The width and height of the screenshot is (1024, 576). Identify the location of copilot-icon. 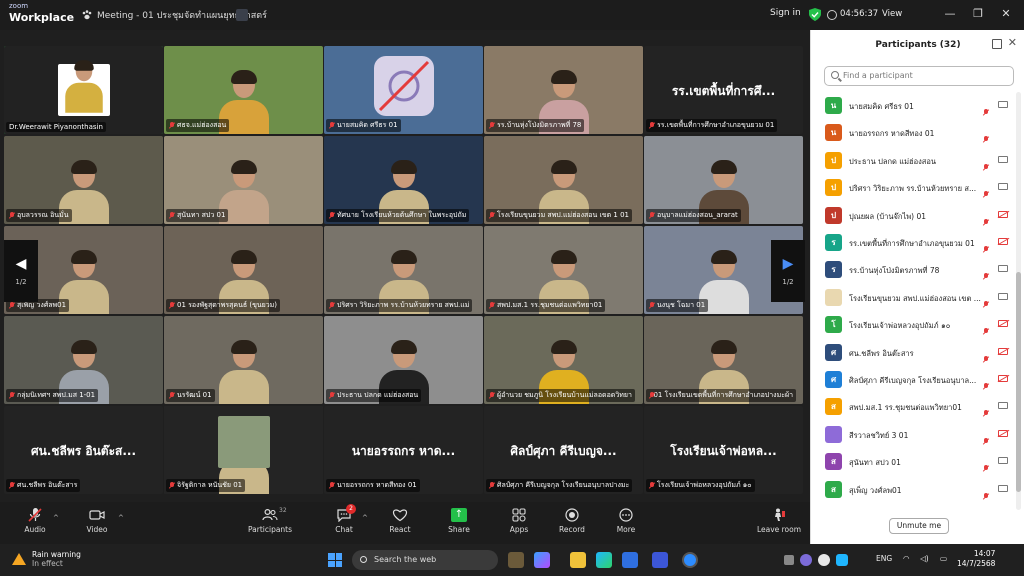
(542, 560).